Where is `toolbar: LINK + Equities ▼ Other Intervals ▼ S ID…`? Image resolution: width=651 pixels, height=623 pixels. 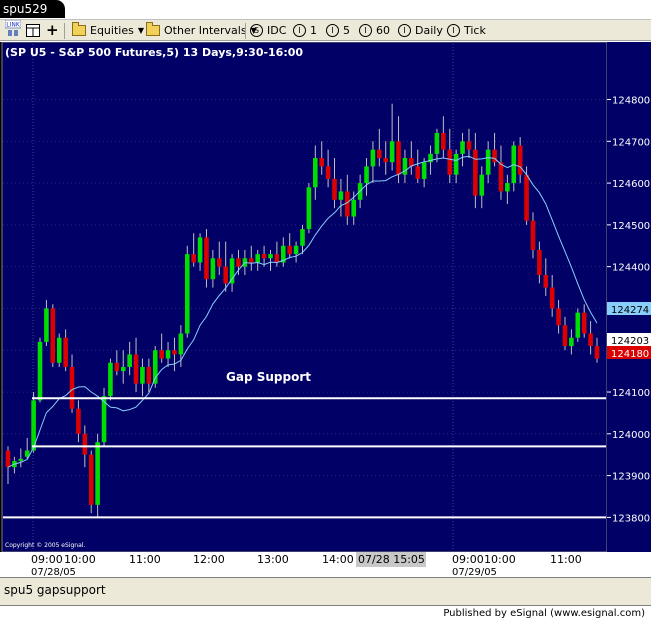
toolbar: LINK + Equities ▼ Other Intervals ▼ S ID… is located at coordinates (325, 30).